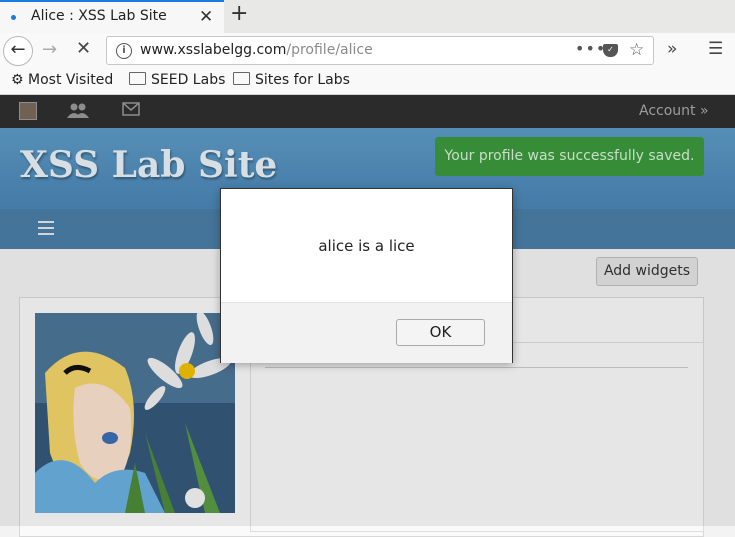 The width and height of the screenshot is (735, 537). Describe the element at coordinates (206, 17) in the screenshot. I see `tab-close-icon: ✕` at that location.